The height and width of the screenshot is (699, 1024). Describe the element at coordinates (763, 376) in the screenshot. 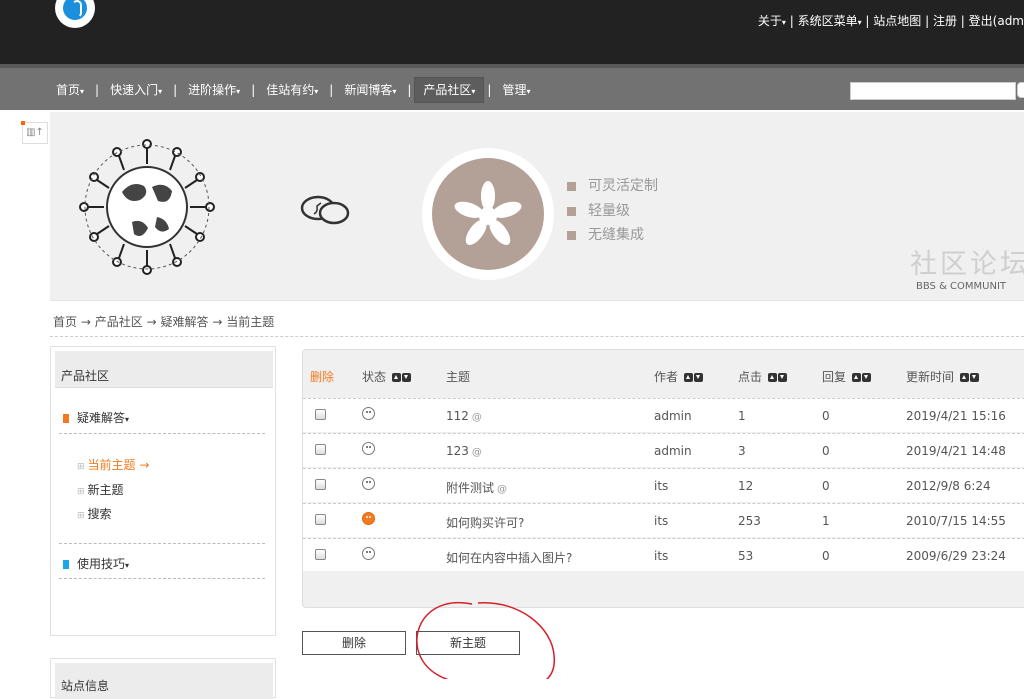

I see `header-clicks: 点击` at that location.